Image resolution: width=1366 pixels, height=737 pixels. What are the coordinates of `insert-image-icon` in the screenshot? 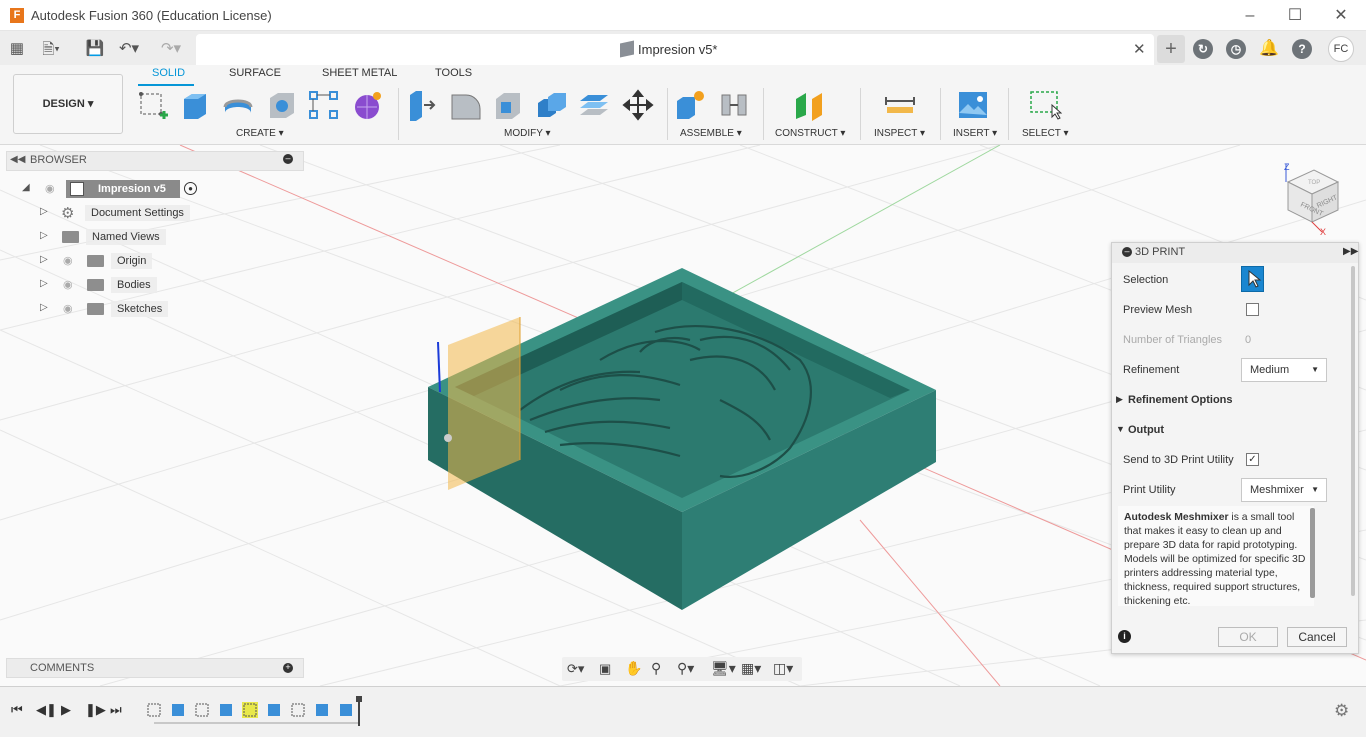 It's located at (973, 105).